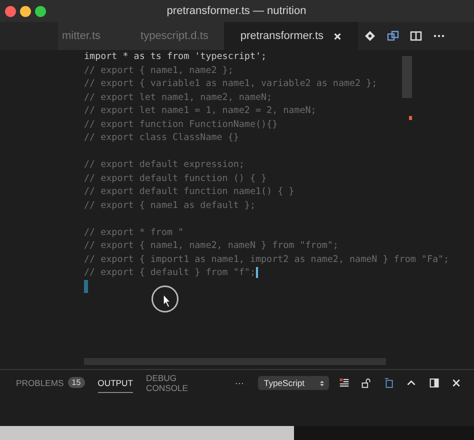 The width and height of the screenshot is (474, 440). I want to click on code-comment: // export let name1, name2, nameN;, so click(178, 97).